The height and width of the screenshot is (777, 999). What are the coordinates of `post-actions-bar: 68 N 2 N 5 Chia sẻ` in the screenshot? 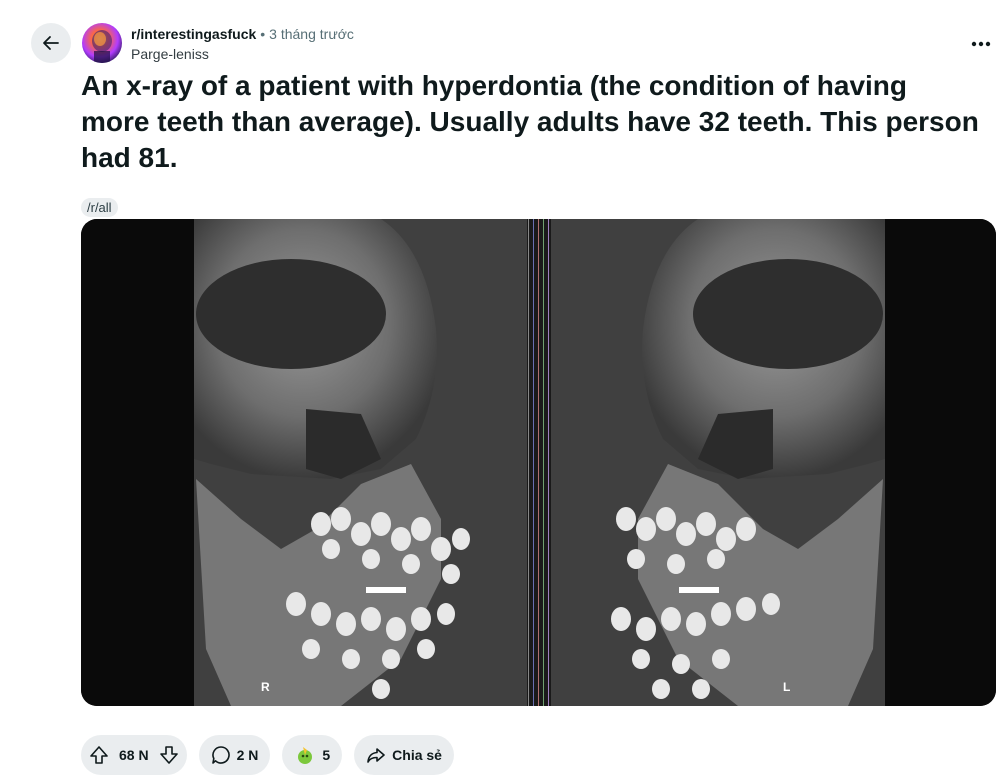 It's located at (267, 755).